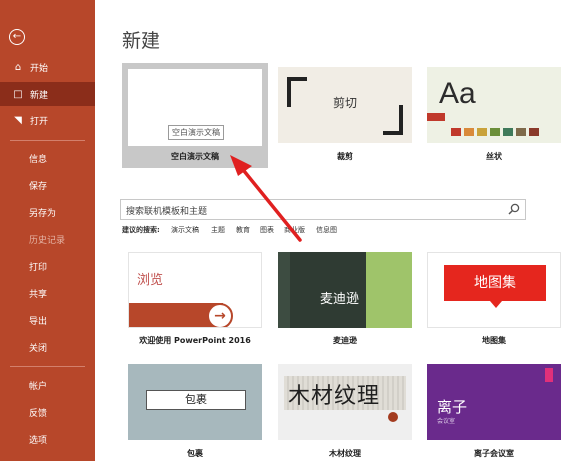 The image size is (573, 461). I want to click on sidebar-item-export: 导出, so click(47, 320).